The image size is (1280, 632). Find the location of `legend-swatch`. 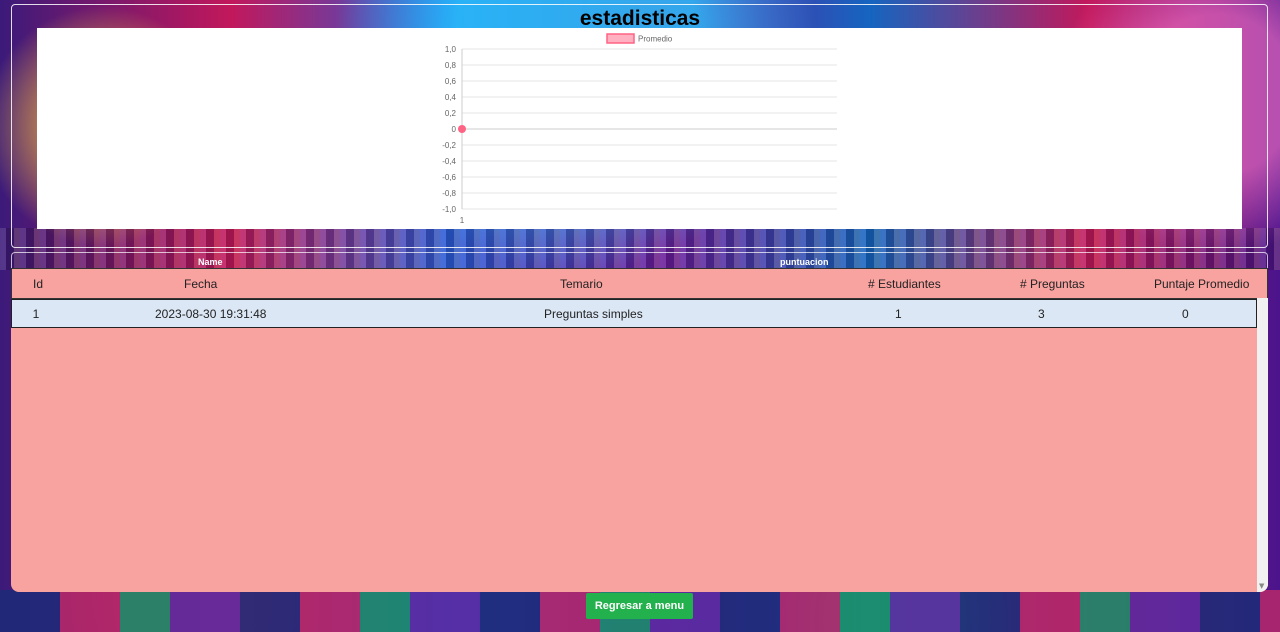

legend-swatch is located at coordinates (620, 38).